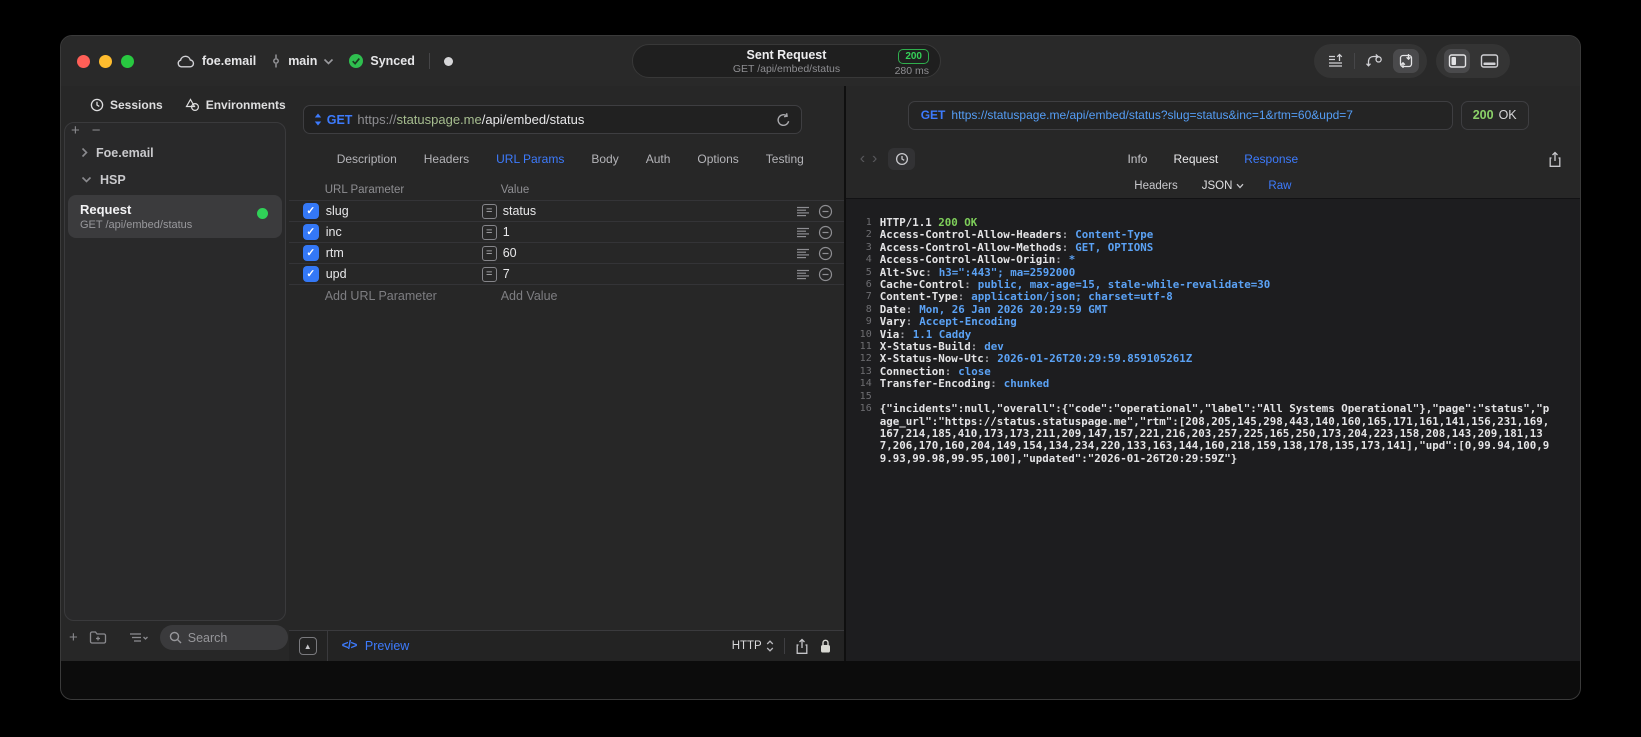 The image size is (1641, 737). What do you see at coordinates (1195, 159) in the screenshot?
I see `tab-request: Request` at bounding box center [1195, 159].